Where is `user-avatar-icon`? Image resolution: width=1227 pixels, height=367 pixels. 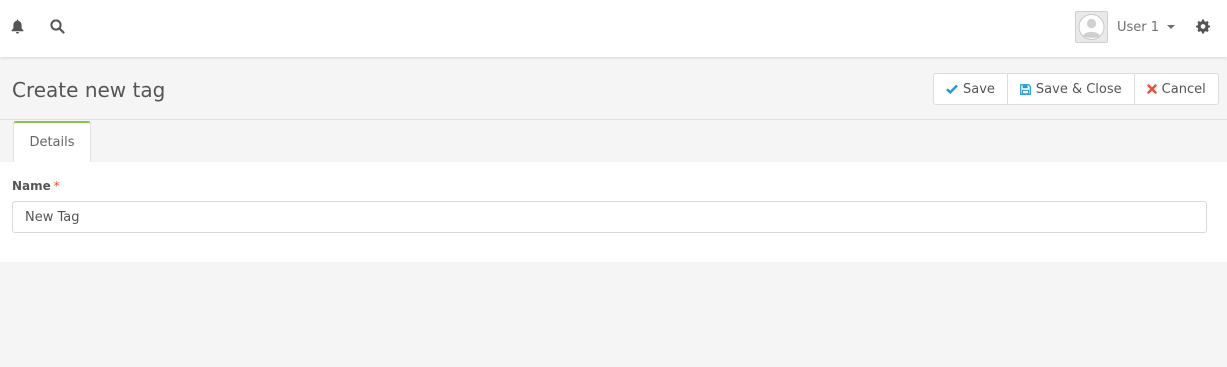
user-avatar-icon is located at coordinates (1091, 27).